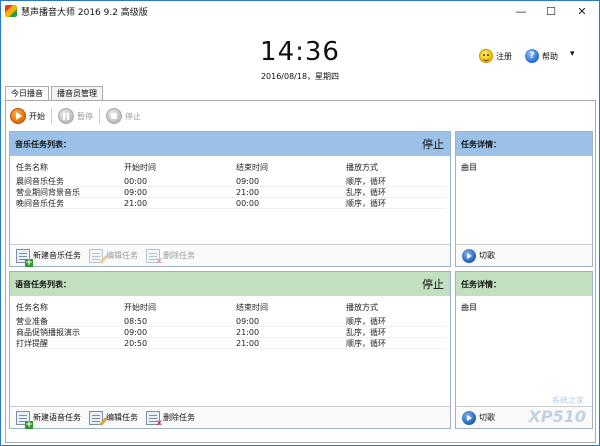  Describe the element at coordinates (469, 167) in the screenshot. I see `music-detail-track-label: 曲目` at that location.